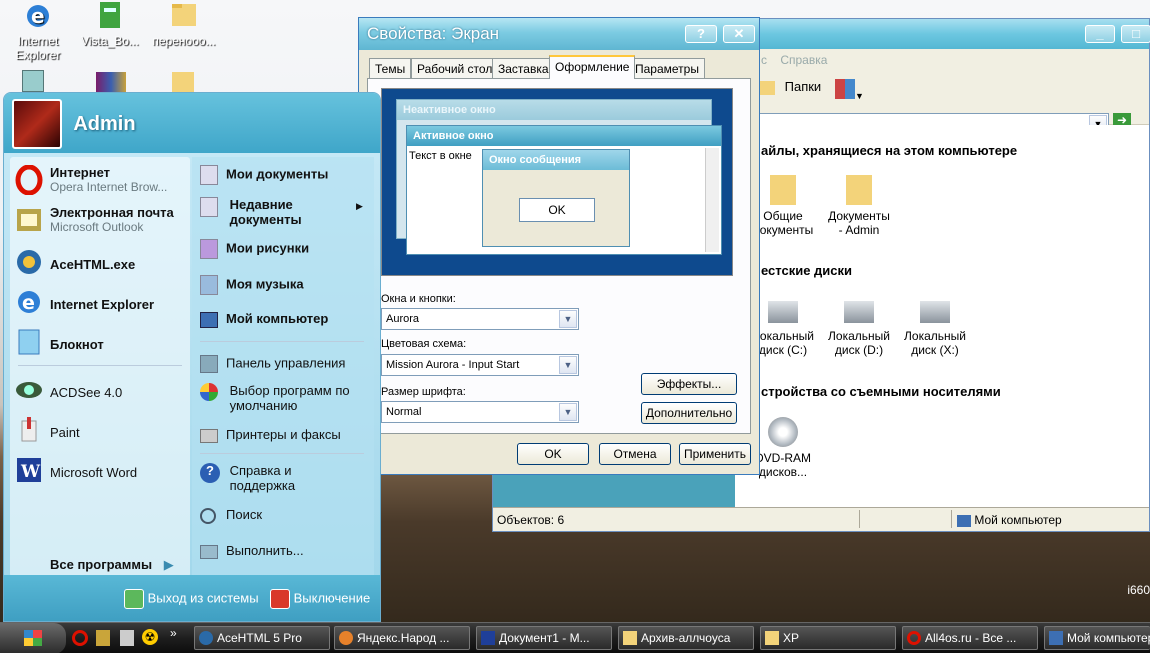 This screenshot has width=1150, height=653. What do you see at coordinates (270, 435) in the screenshot?
I see `start-right-printers: Принтеры и факсы` at bounding box center [270, 435].